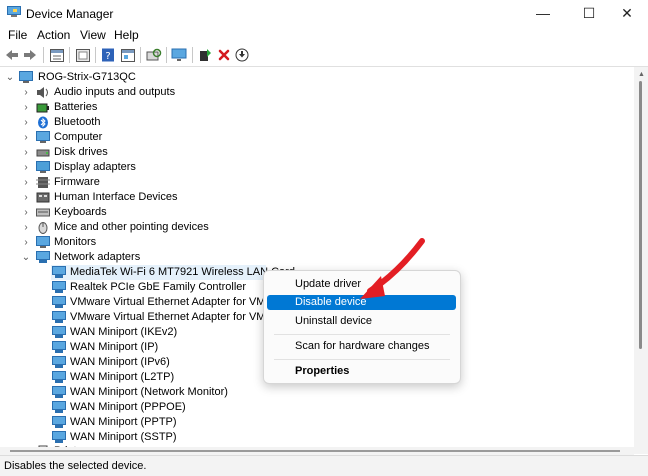  What do you see at coordinates (640, 215) in the screenshot?
I see `scroll-thumb` at bounding box center [640, 215].